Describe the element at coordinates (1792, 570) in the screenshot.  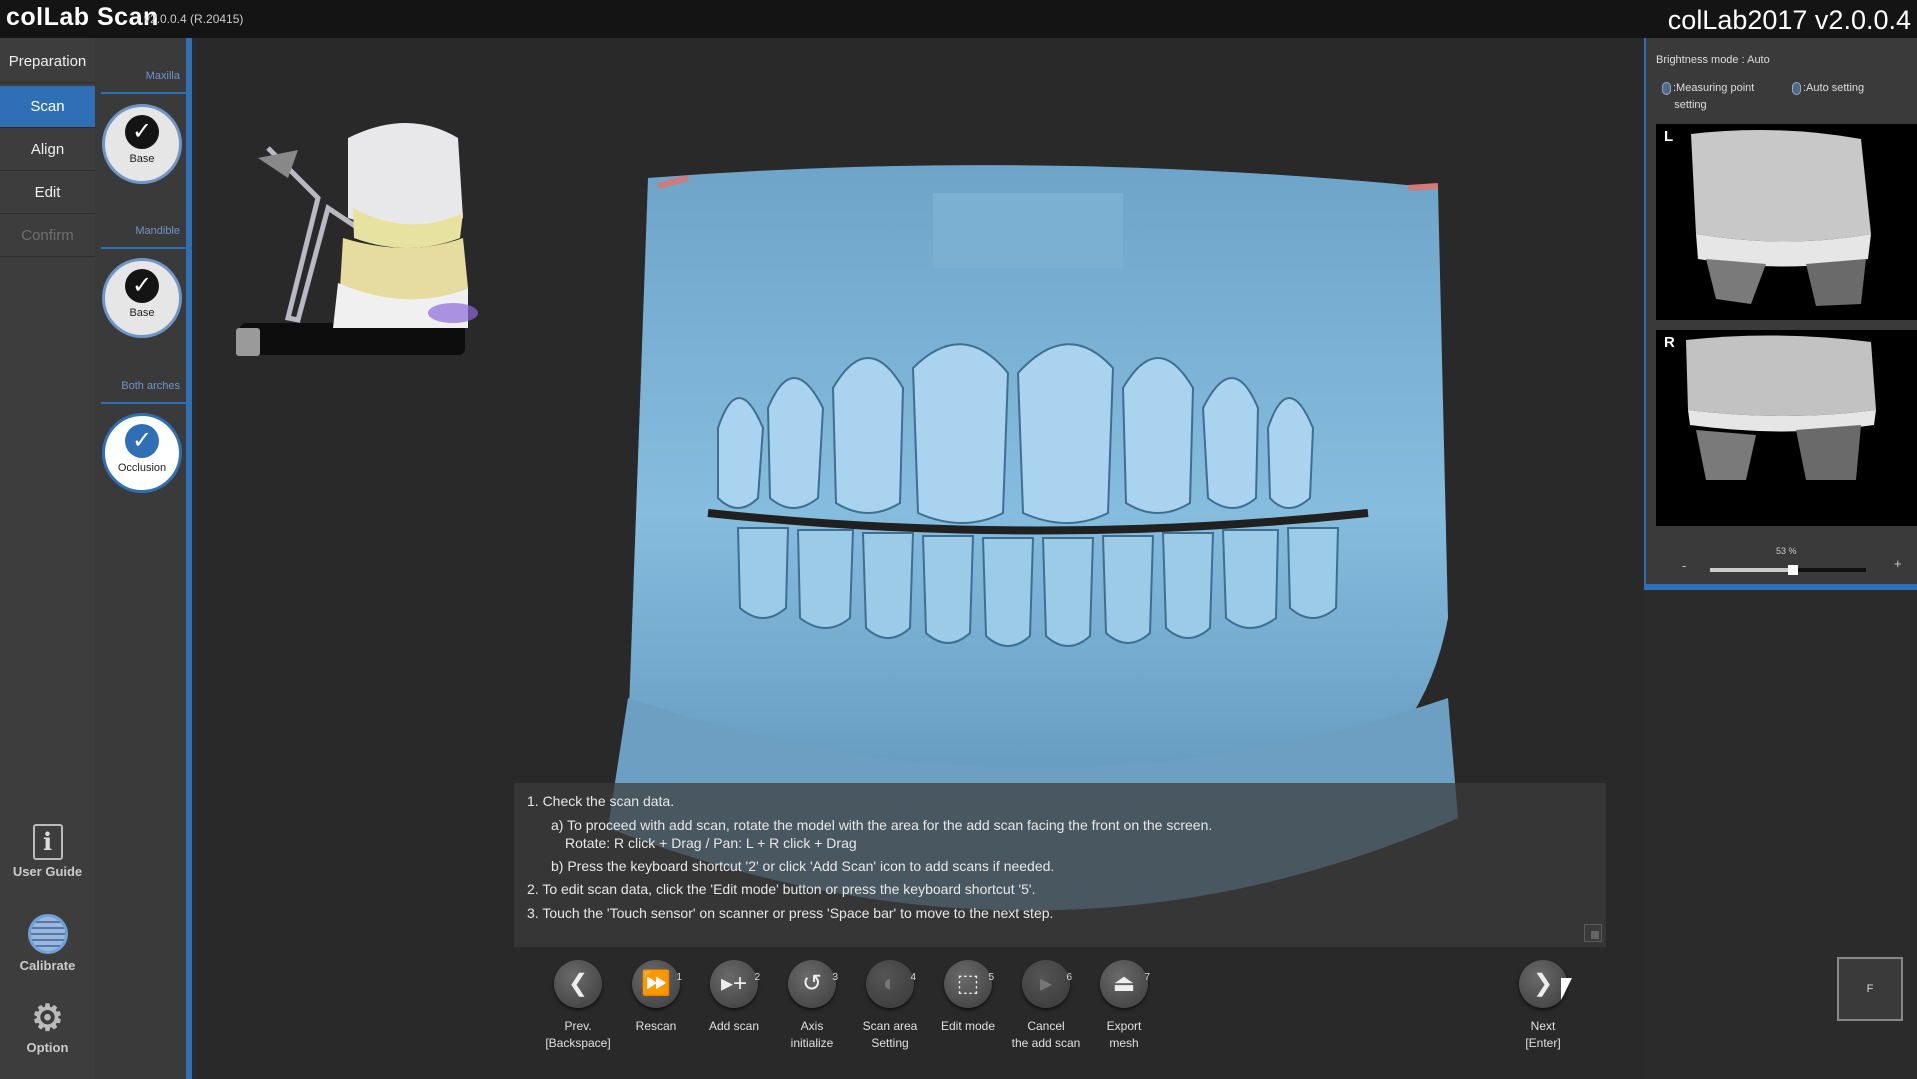
I see `zoom-slider-thumb` at that location.